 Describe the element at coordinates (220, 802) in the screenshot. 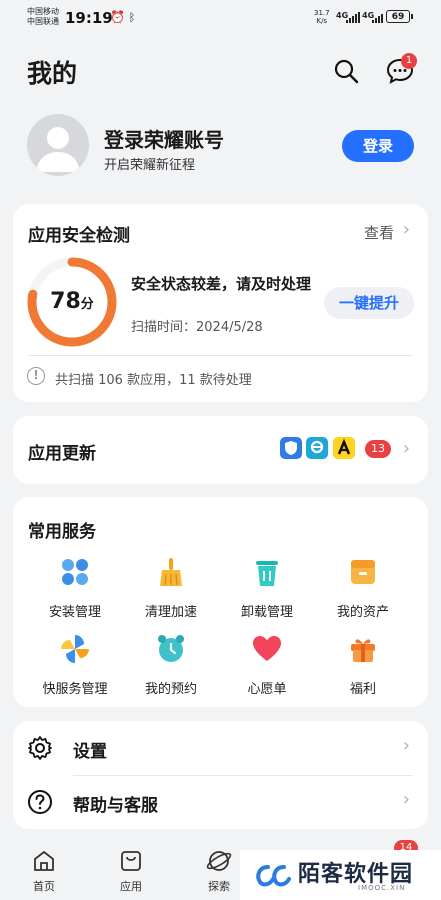

I see `help-row: 帮助与客服 ›` at that location.